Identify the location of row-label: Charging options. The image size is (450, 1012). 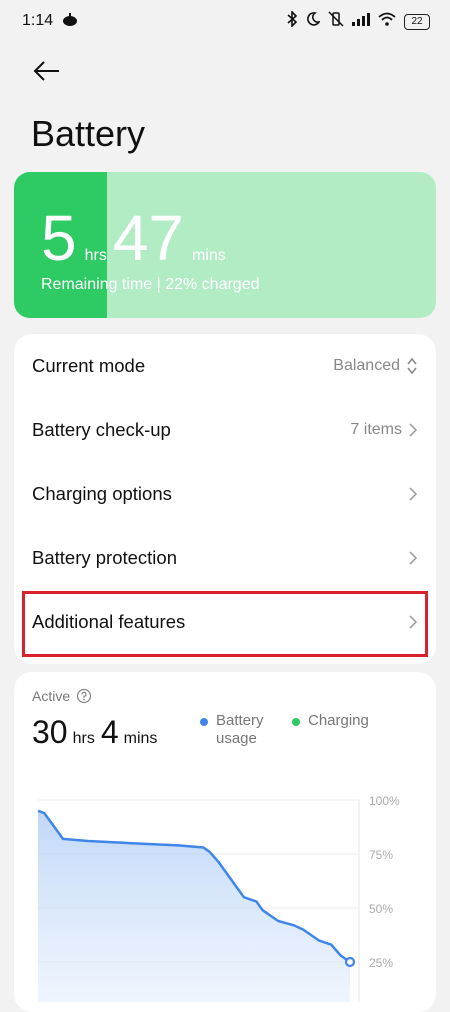
(102, 493).